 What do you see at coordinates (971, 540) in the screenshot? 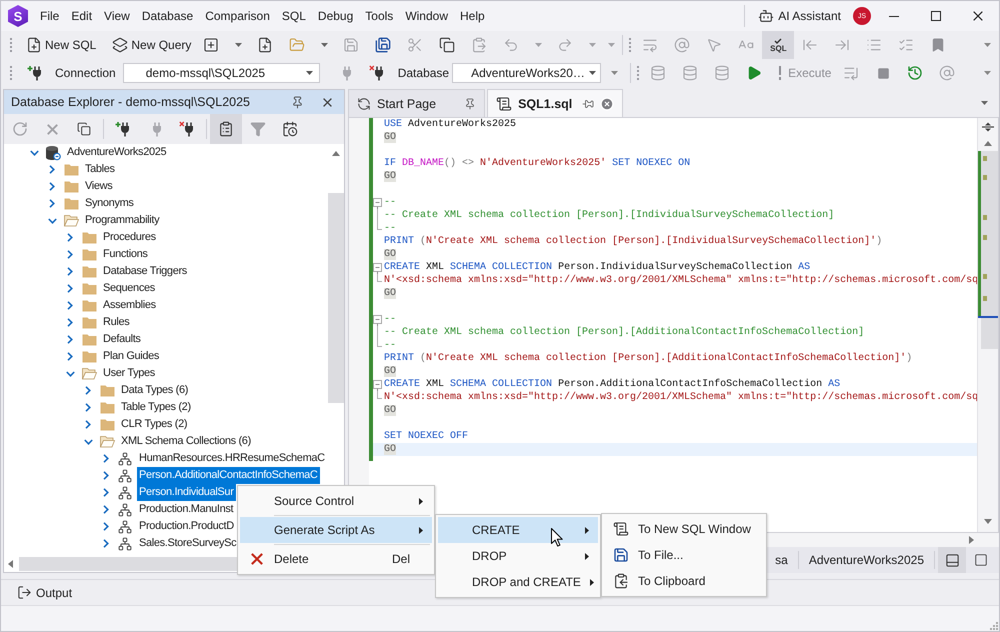
I see `scroll-right-icon` at bounding box center [971, 540].